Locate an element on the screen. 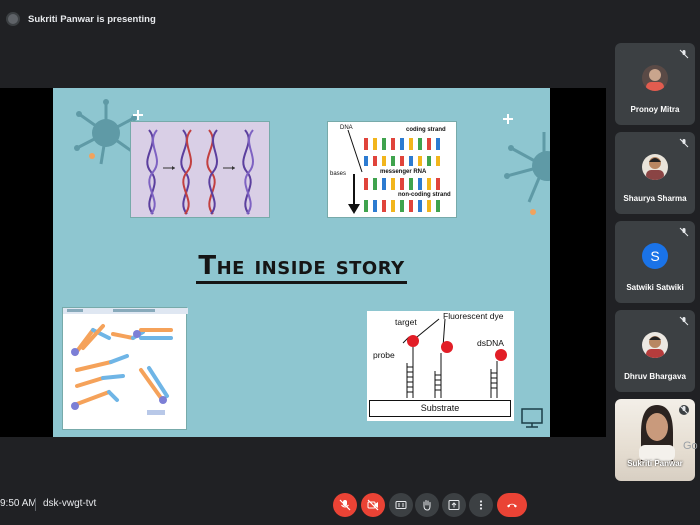 This screenshot has height=525, width=700. present-screen-icon is located at coordinates (454, 505).